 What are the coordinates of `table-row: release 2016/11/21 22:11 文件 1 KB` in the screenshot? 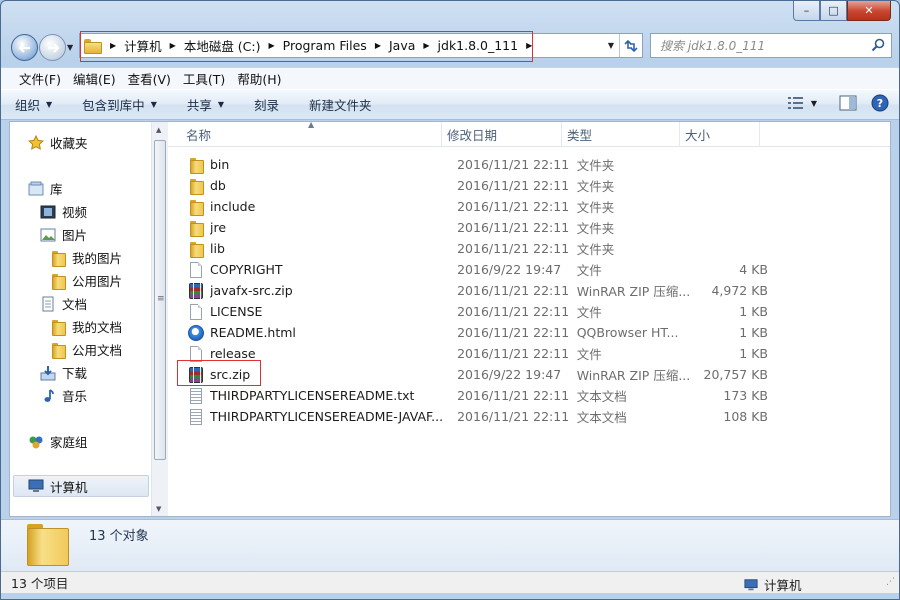 It's located at (468, 353).